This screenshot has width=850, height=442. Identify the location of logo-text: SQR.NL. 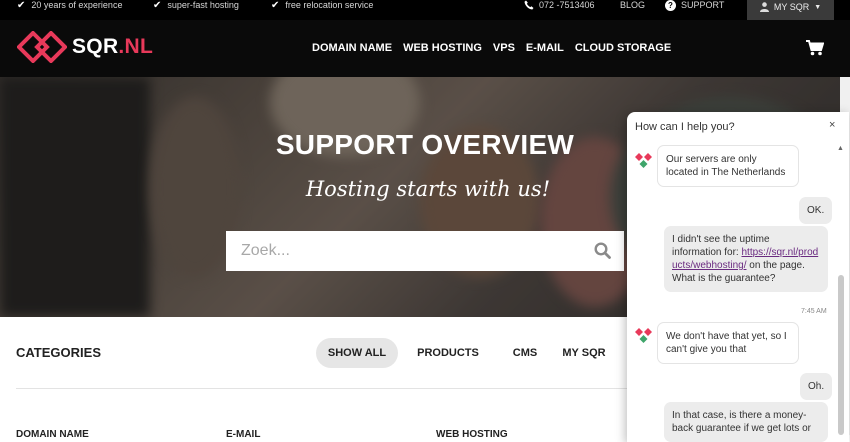
(113, 46).